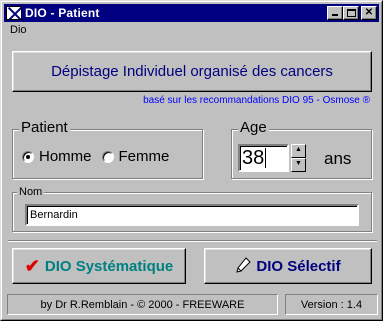  Describe the element at coordinates (253, 158) in the screenshot. I see `age-value: 38` at that location.